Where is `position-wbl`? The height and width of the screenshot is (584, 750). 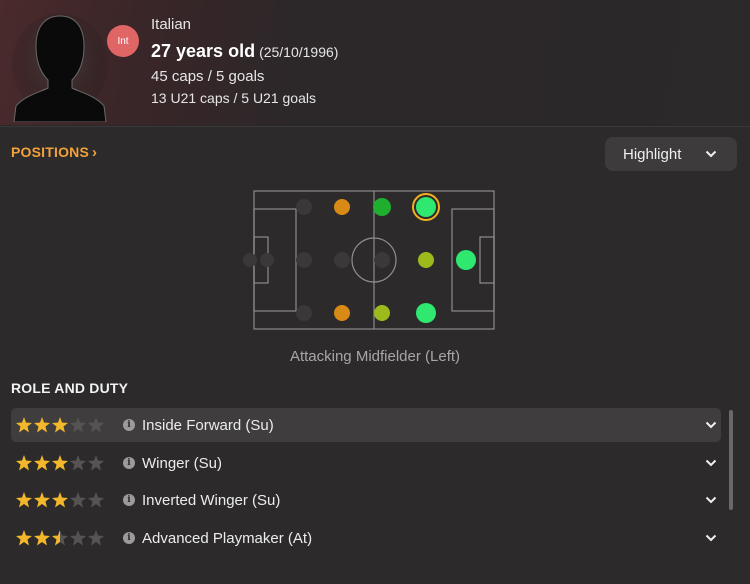 position-wbl is located at coordinates (342, 313).